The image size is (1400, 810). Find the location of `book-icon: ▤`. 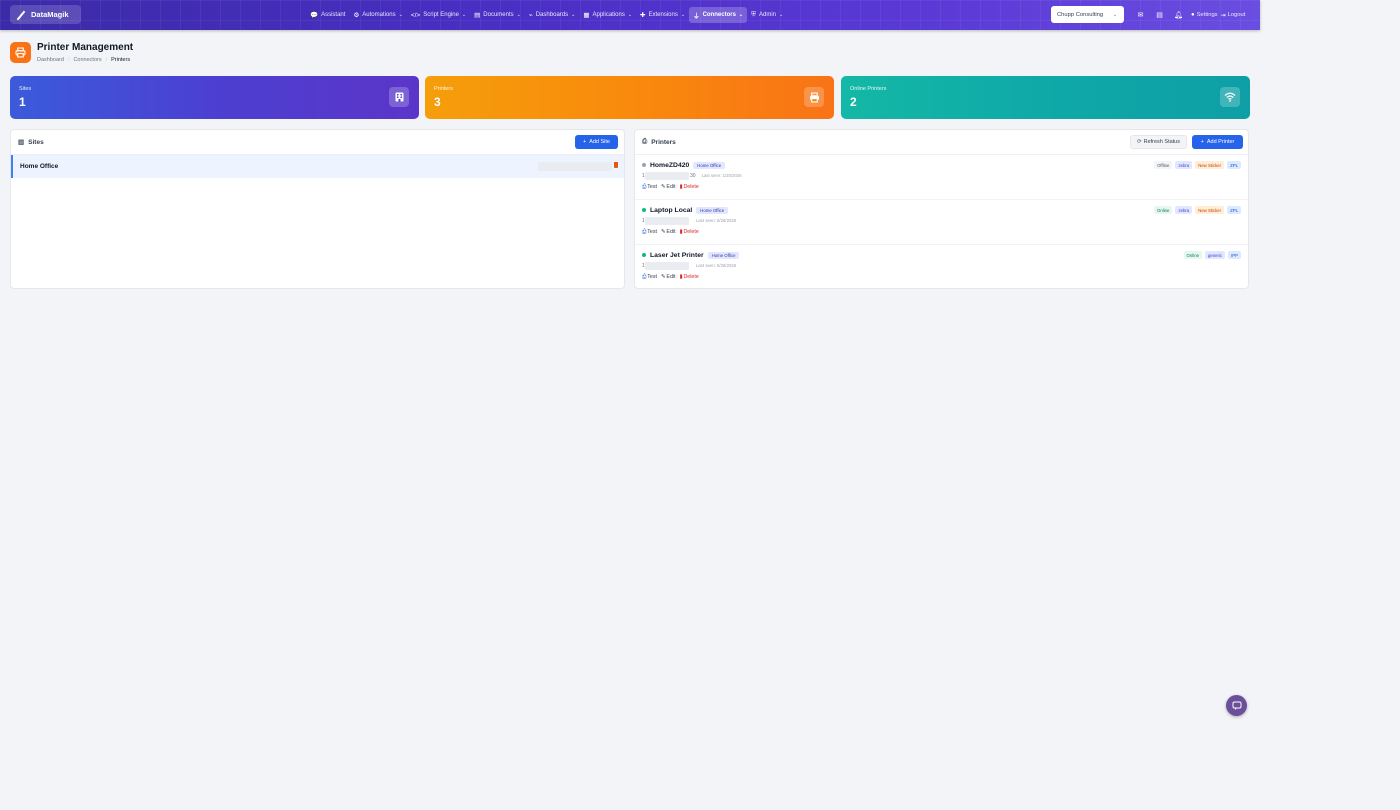

book-icon: ▤ is located at coordinates (1159, 15).